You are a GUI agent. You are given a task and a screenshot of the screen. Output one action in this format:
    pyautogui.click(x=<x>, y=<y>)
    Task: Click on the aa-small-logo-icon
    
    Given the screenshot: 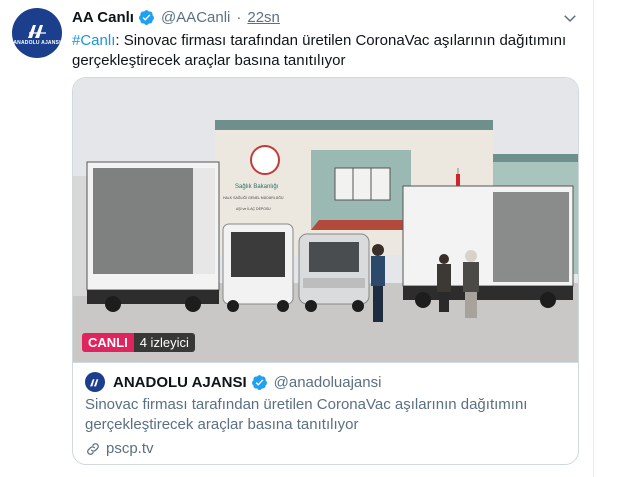 What is the action you would take?
    pyautogui.click(x=94, y=383)
    